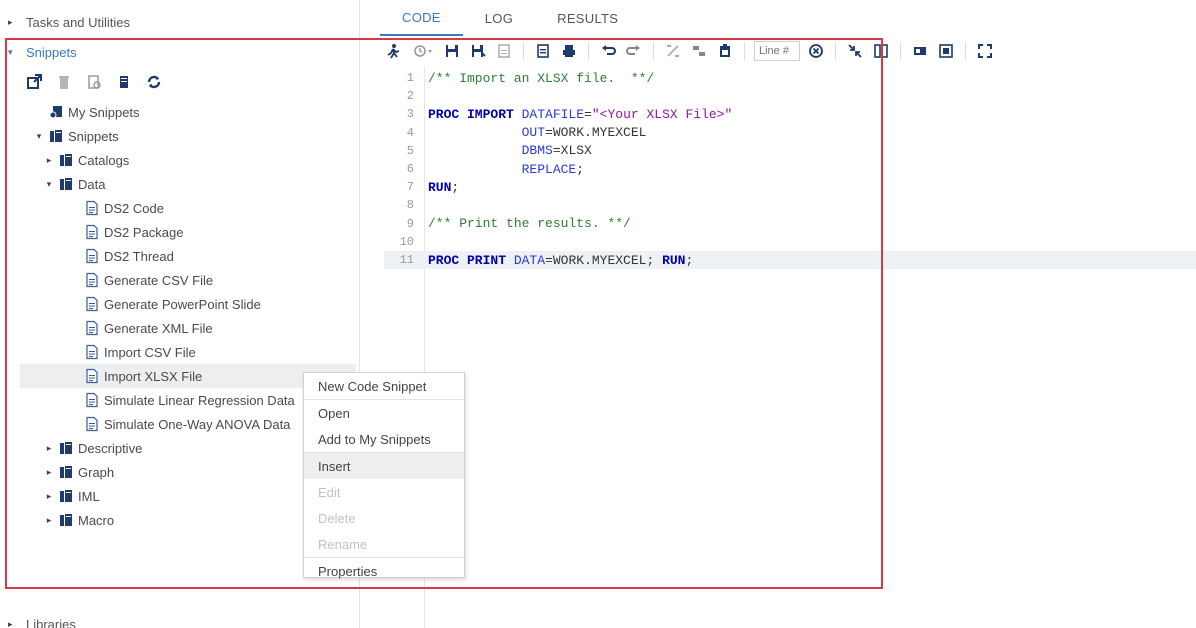 The height and width of the screenshot is (628, 1196). I want to click on libraries-header: ▸ Libraries, so click(180, 620).